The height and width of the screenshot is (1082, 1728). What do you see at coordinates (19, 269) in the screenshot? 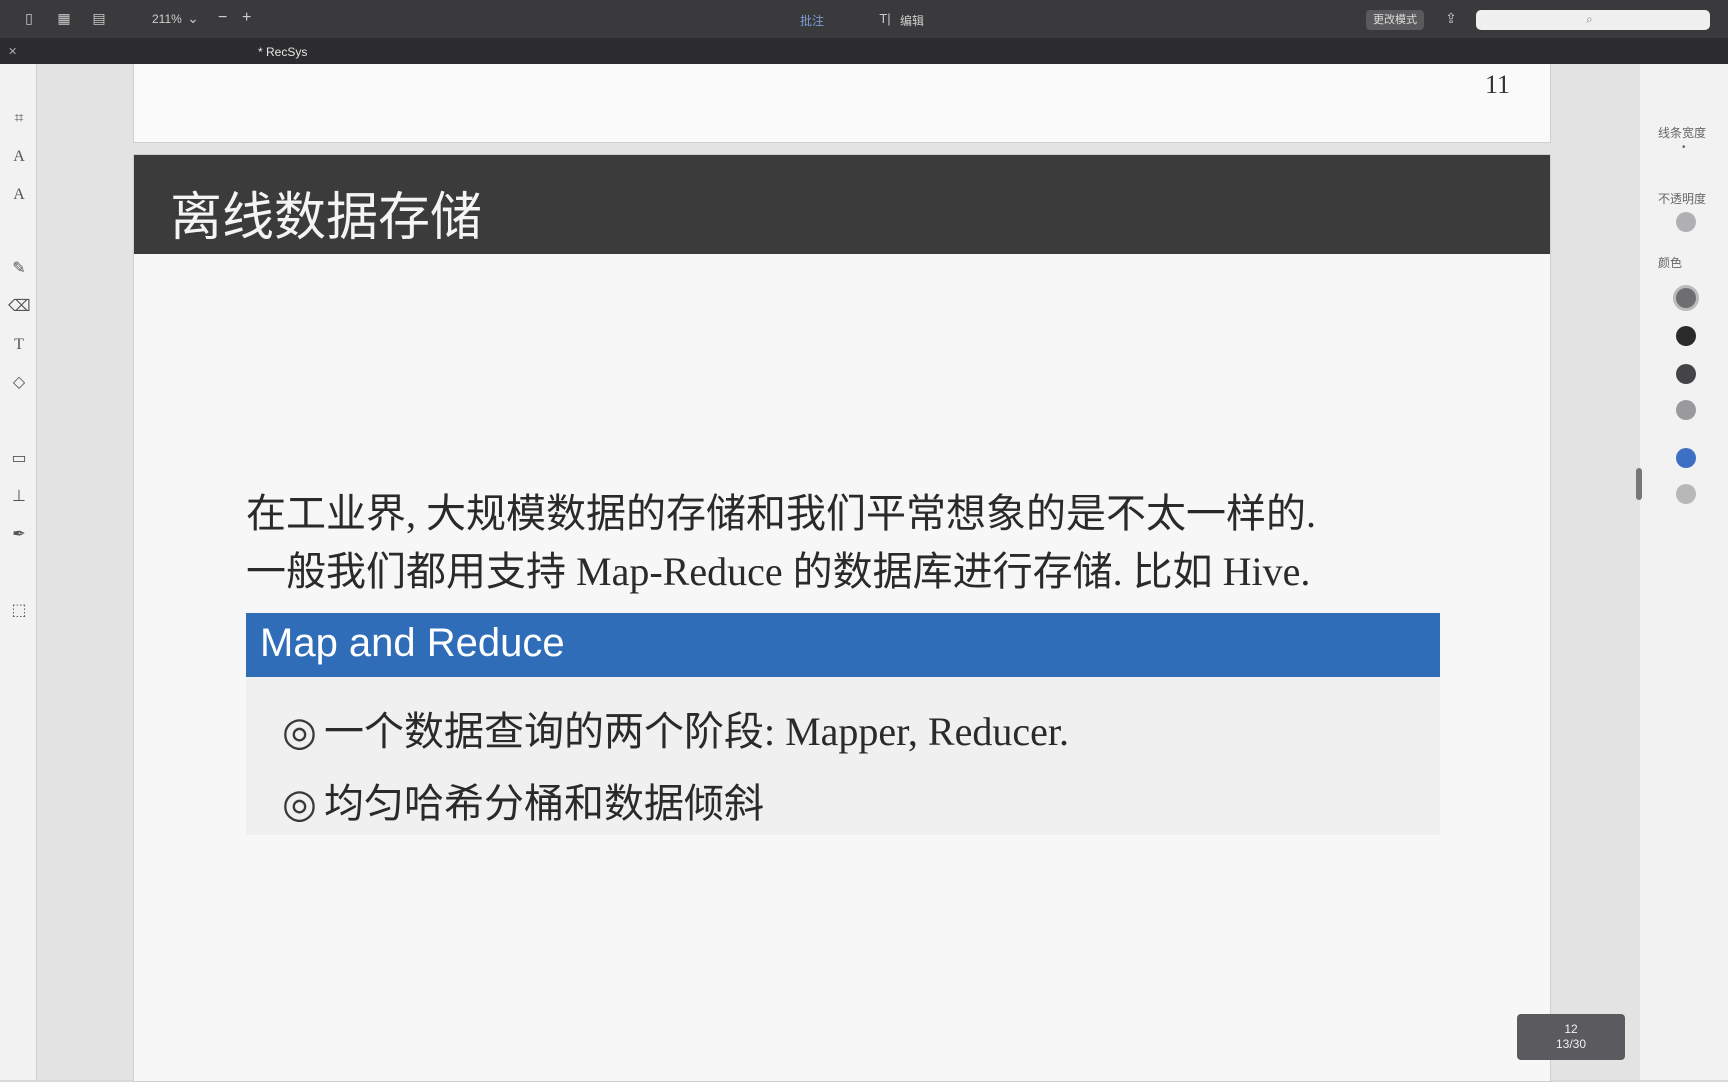
I see `pen-icon: ✎` at bounding box center [19, 269].